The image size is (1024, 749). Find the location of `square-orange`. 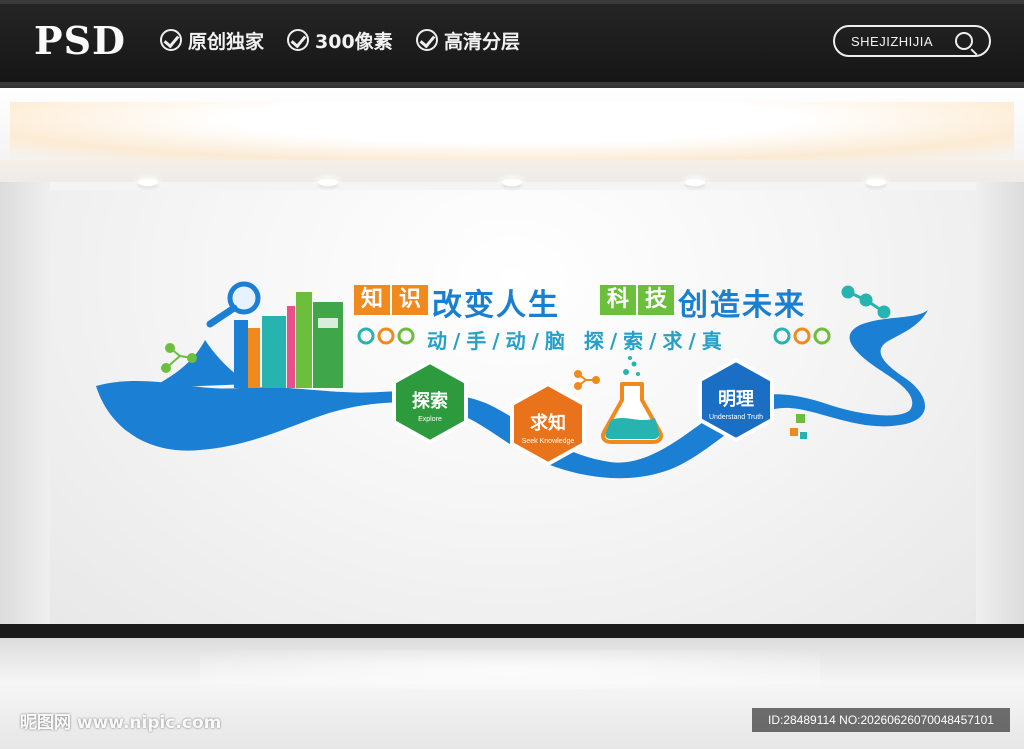

square-orange is located at coordinates (794, 432).